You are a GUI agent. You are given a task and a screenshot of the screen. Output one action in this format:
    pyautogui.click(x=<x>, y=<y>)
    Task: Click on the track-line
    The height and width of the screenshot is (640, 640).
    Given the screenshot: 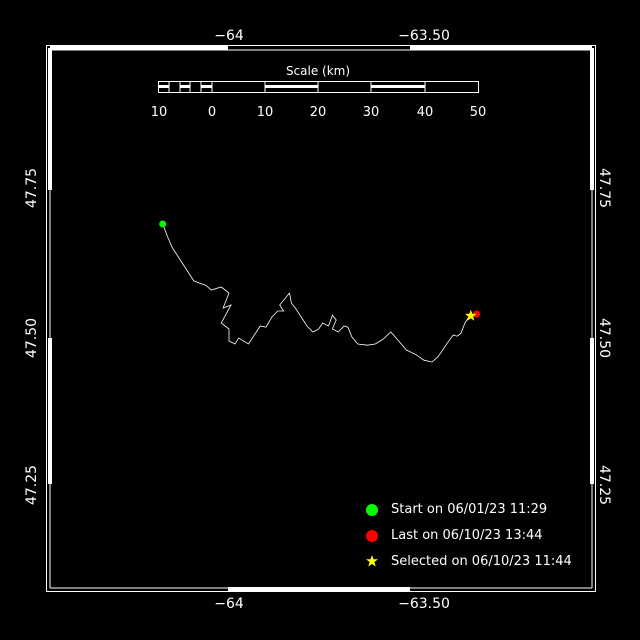 What is the action you would take?
    pyautogui.click(x=317, y=293)
    